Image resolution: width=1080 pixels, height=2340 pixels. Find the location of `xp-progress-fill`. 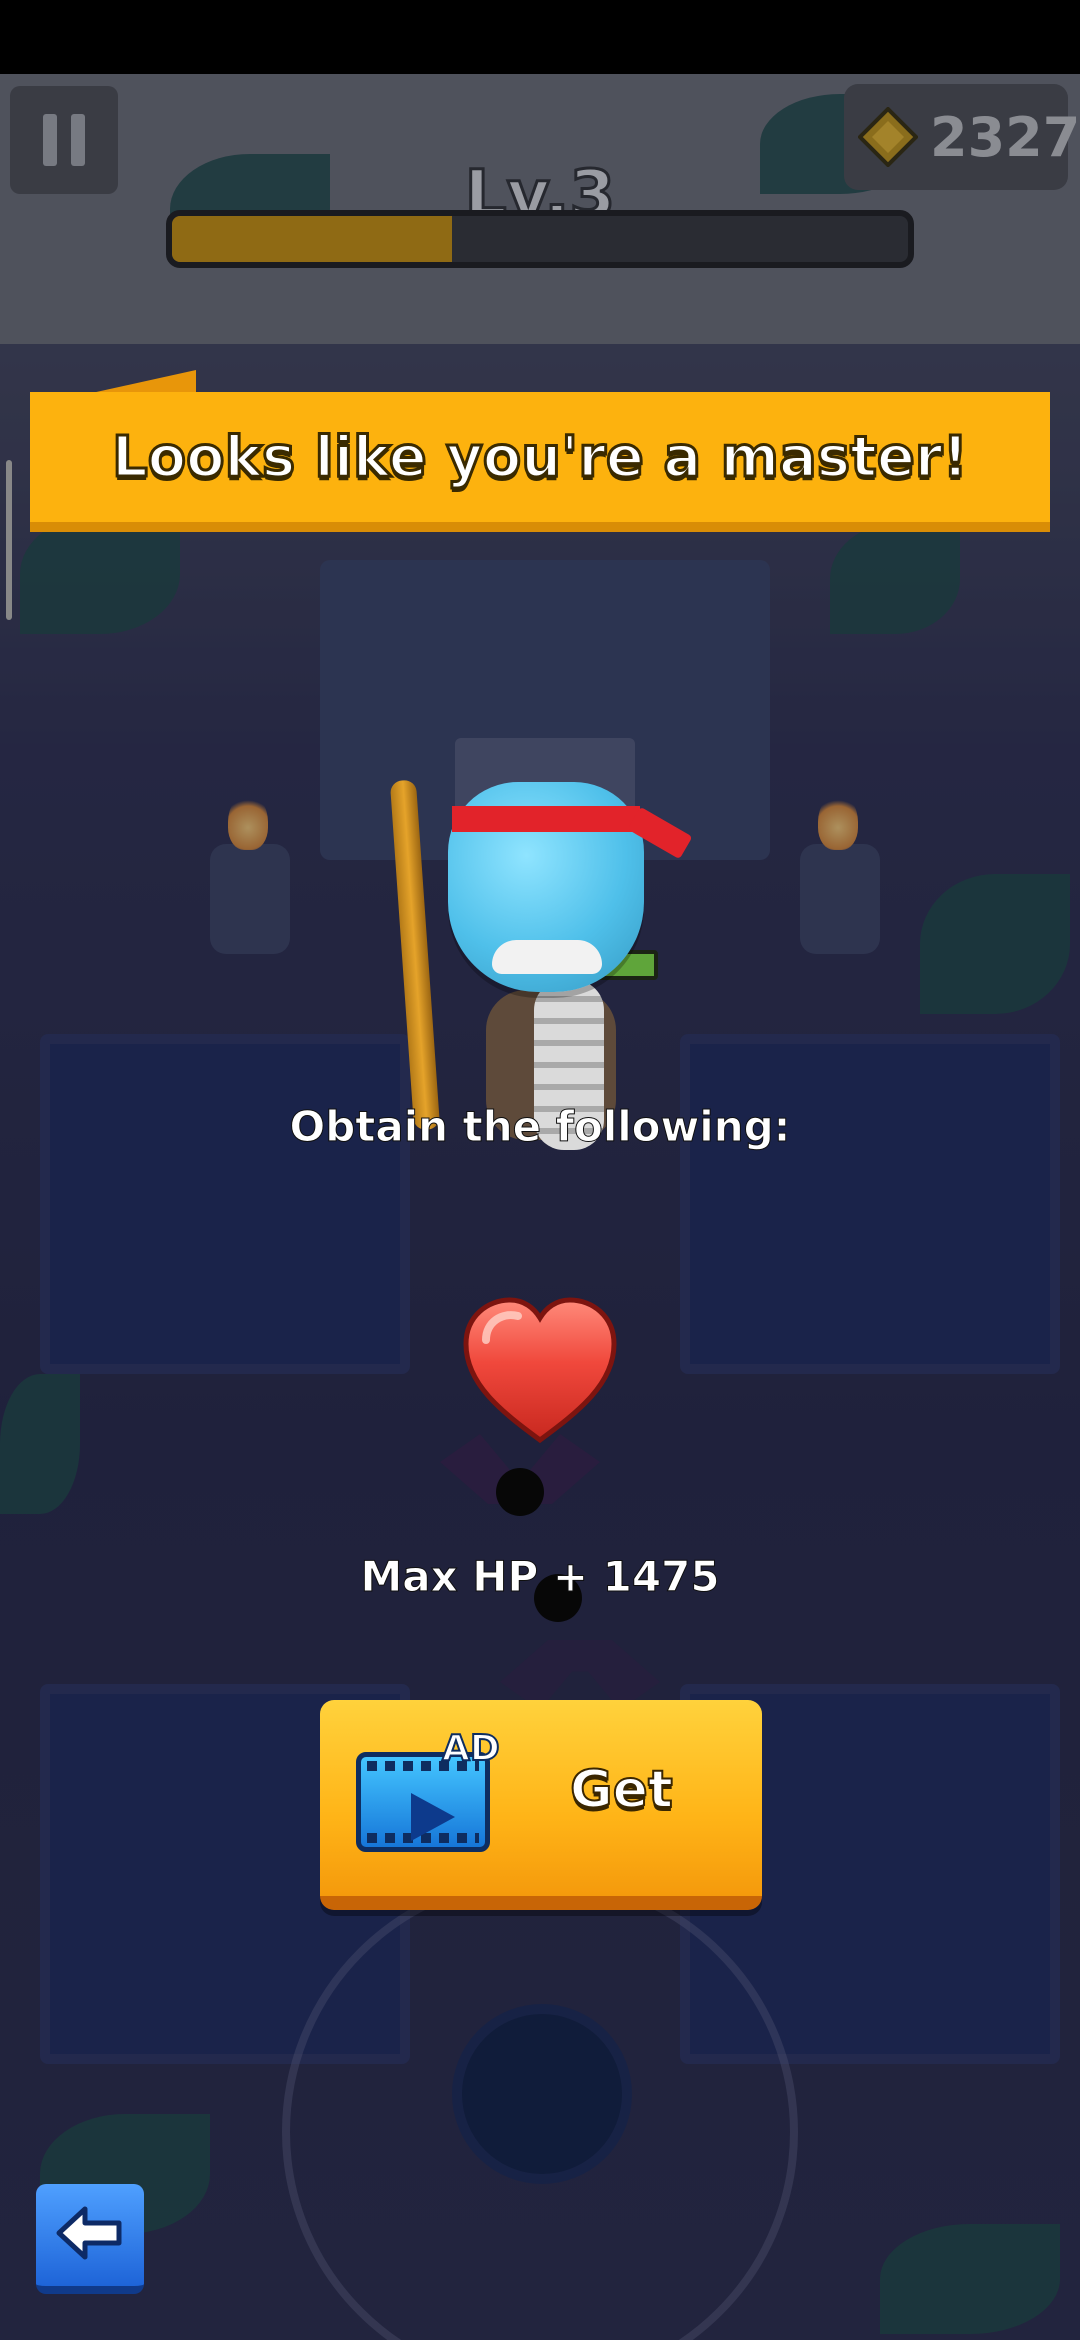

xp-progress-fill is located at coordinates (312, 239).